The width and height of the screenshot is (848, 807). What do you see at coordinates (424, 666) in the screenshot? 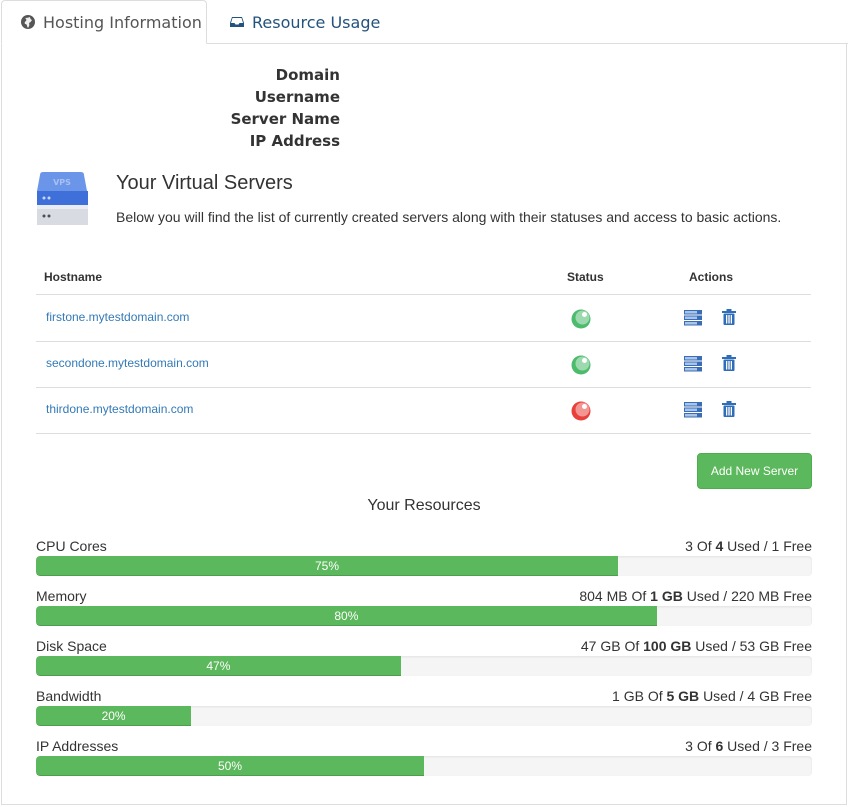
I see `resource-progress-bar: 47%` at bounding box center [424, 666].